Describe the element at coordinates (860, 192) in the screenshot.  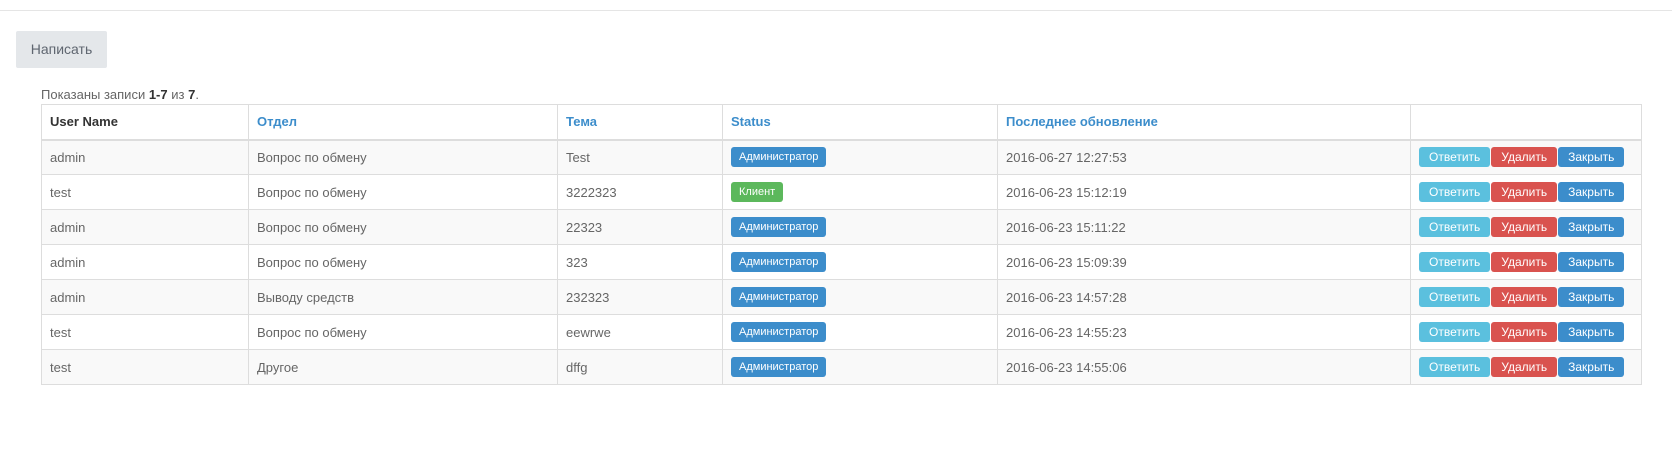
I see `cell-status: Клиент` at that location.